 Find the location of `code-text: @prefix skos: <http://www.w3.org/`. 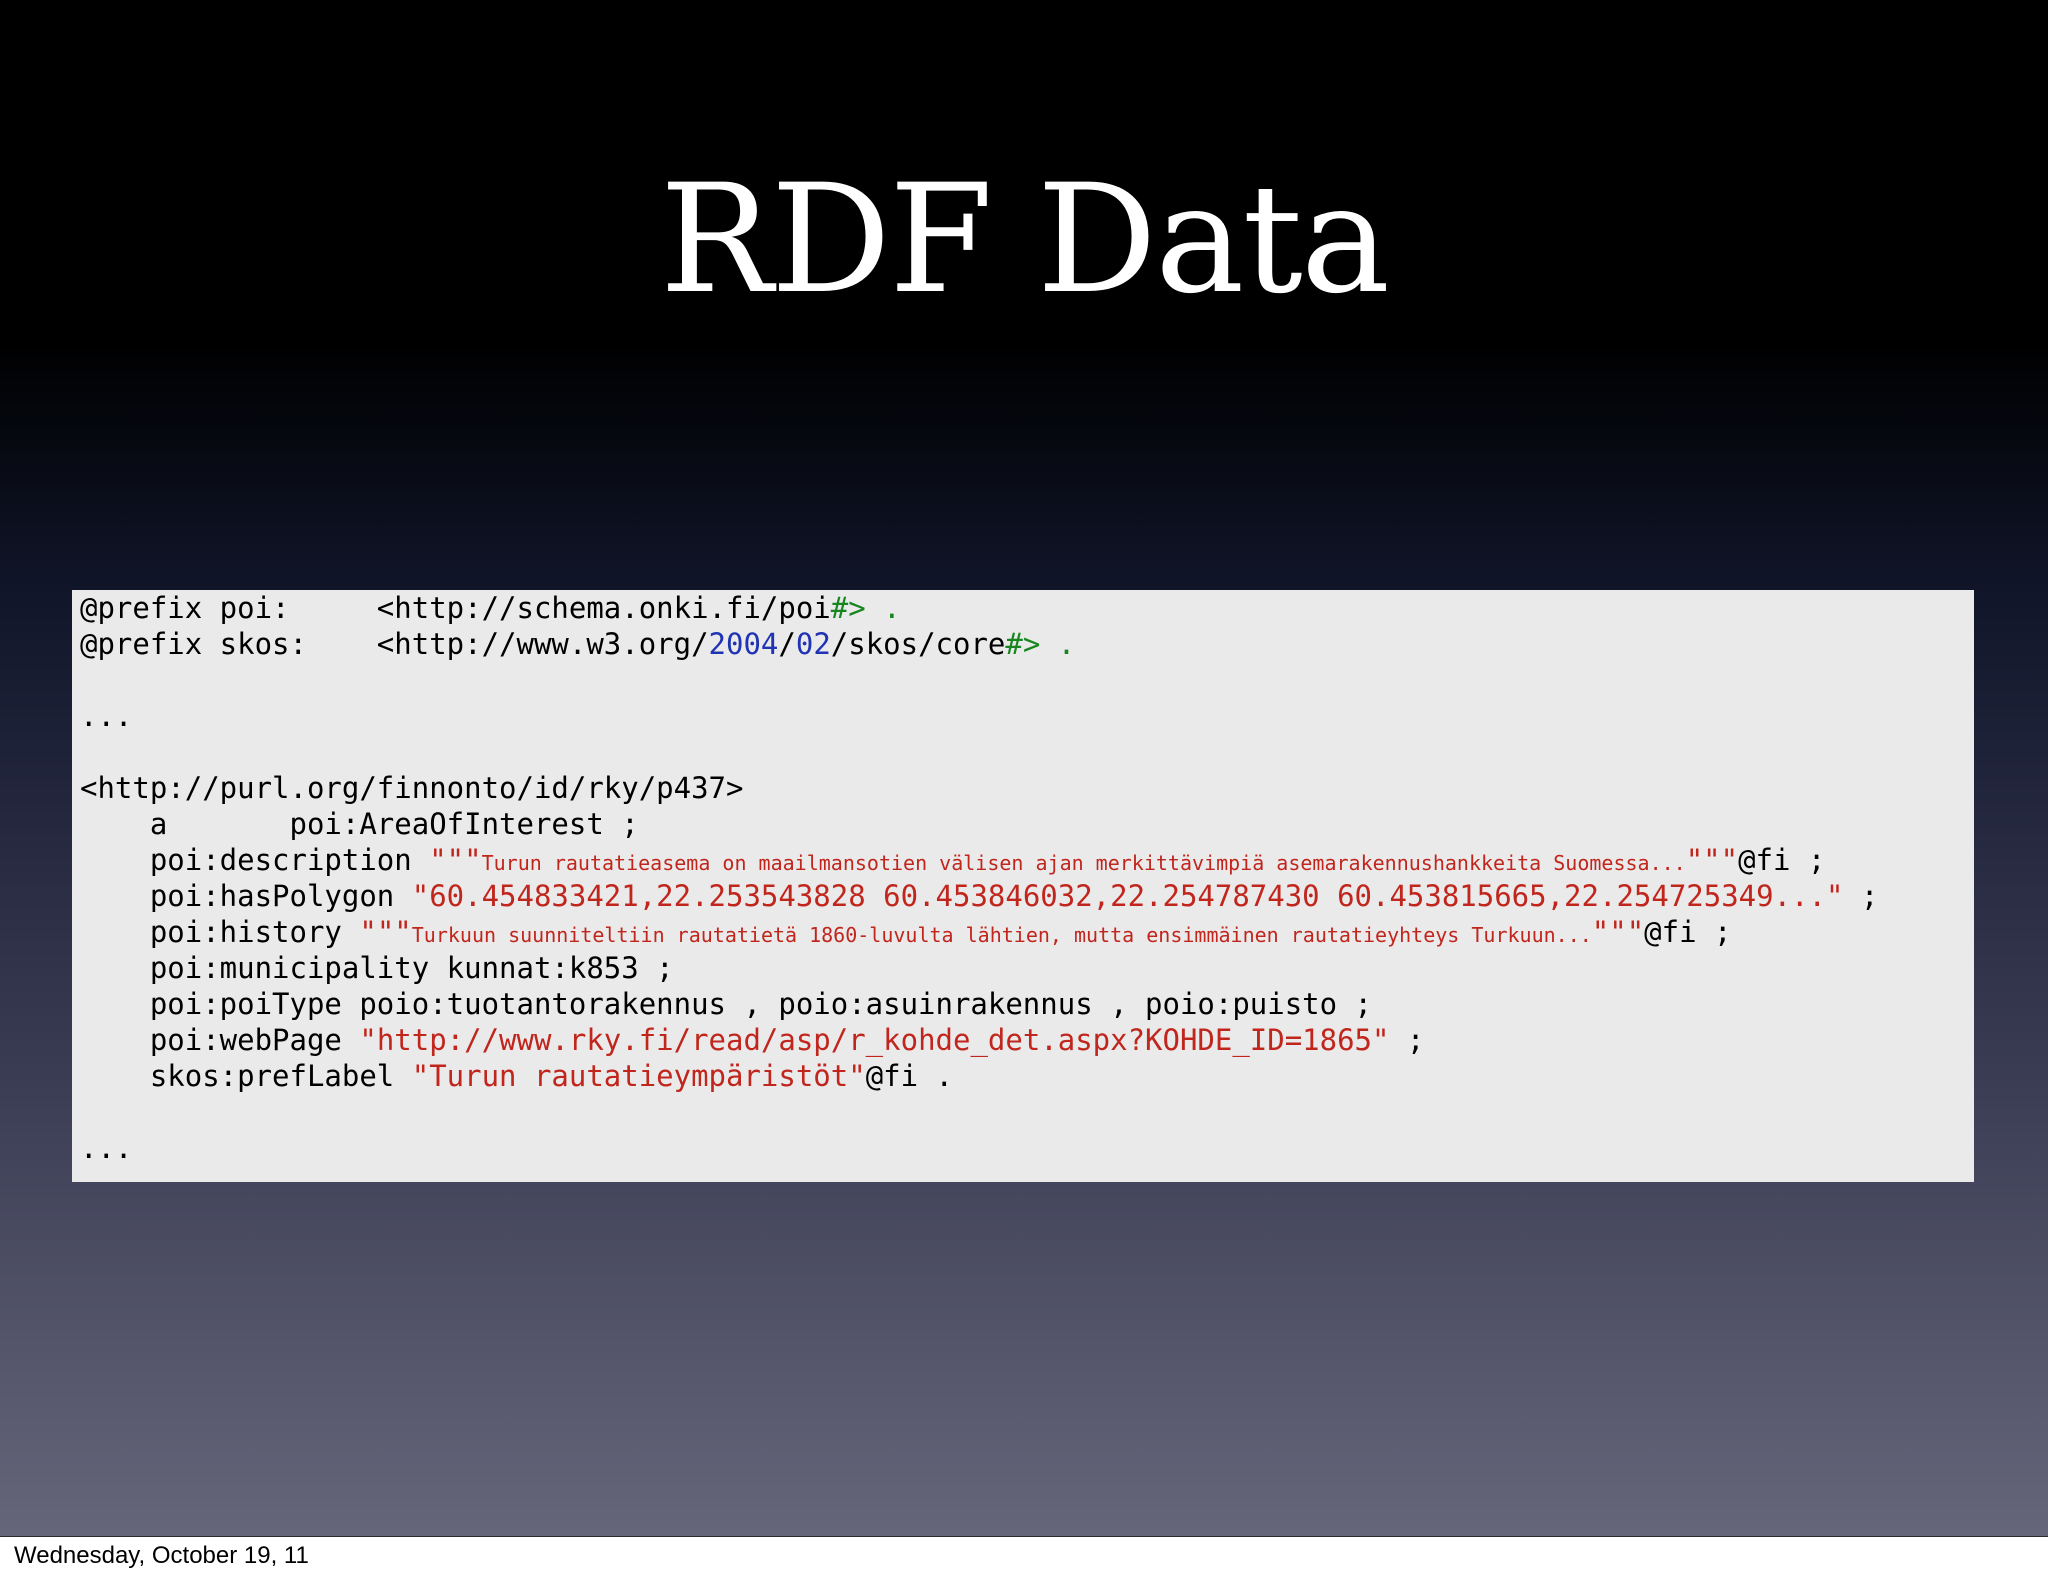

code-text: @prefix skos: <http://www.w3.org/ is located at coordinates (394, 644).